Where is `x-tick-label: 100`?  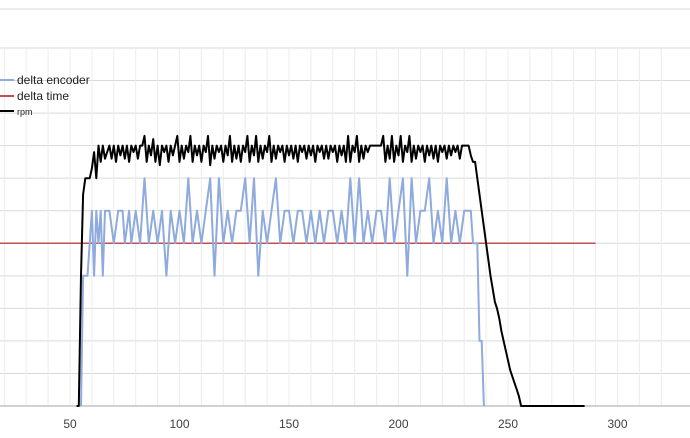
x-tick-label: 100 is located at coordinates (179, 424).